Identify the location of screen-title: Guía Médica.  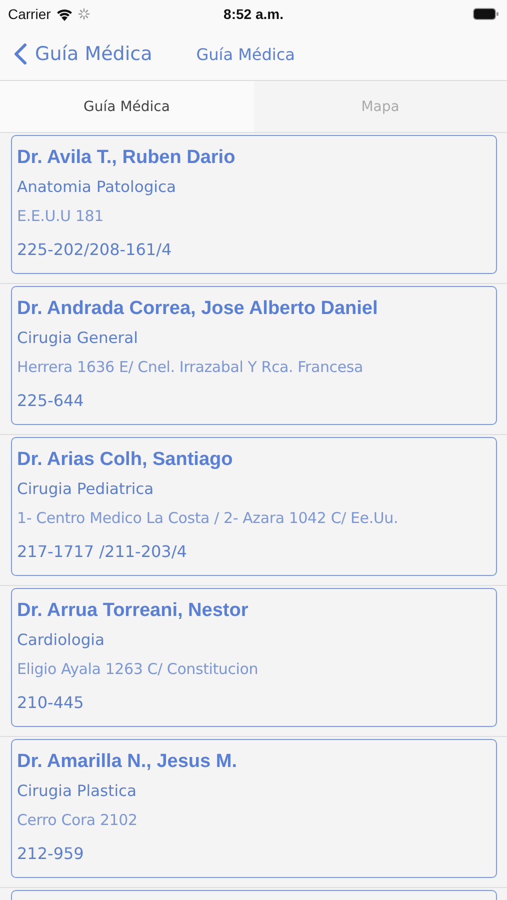
(245, 54).